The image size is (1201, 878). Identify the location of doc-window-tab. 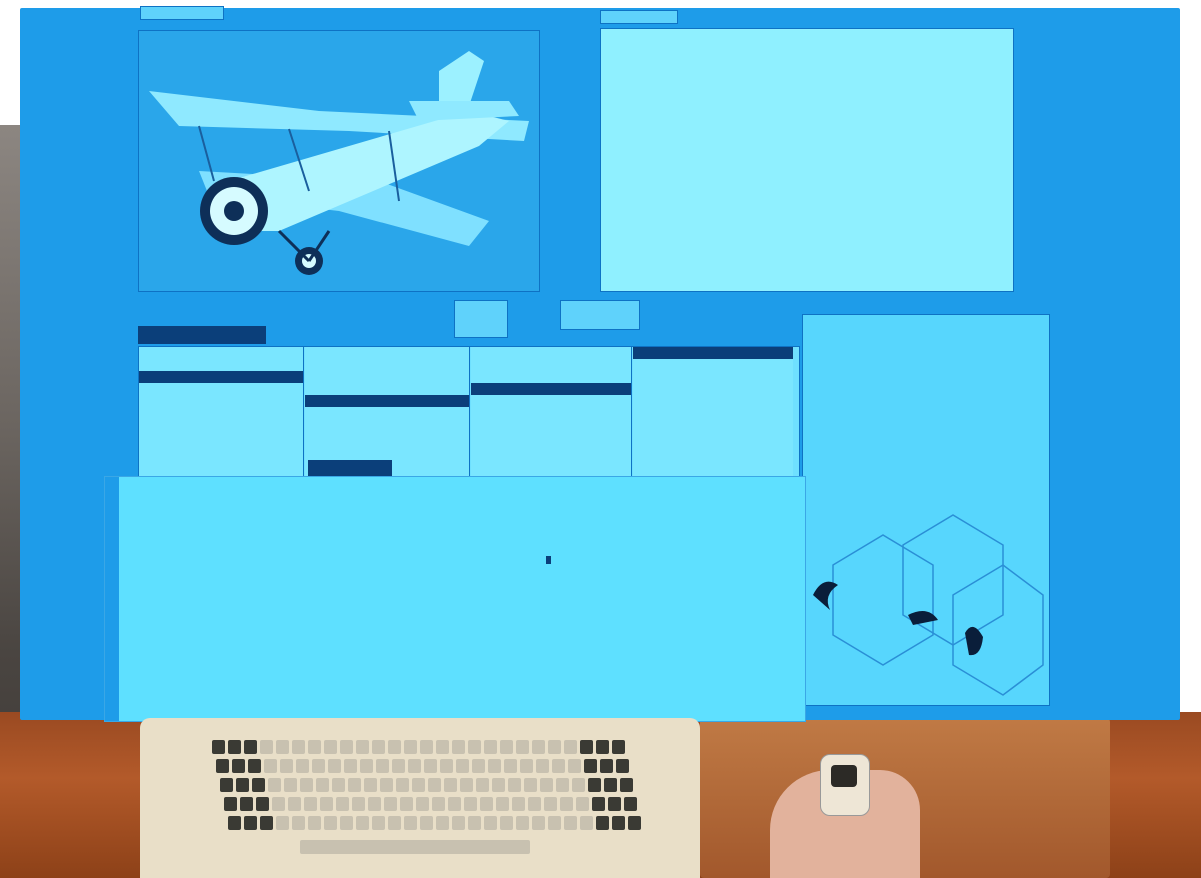
(639, 17).